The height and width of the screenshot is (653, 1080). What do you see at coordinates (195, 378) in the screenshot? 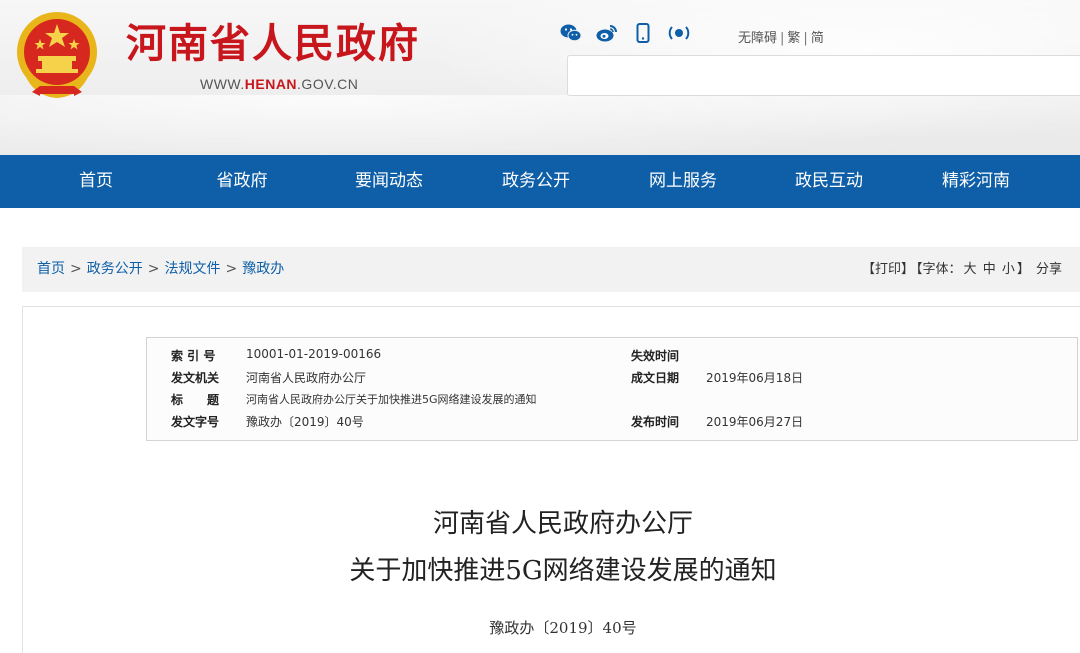
I see `issuer-label: 发文机关` at bounding box center [195, 378].